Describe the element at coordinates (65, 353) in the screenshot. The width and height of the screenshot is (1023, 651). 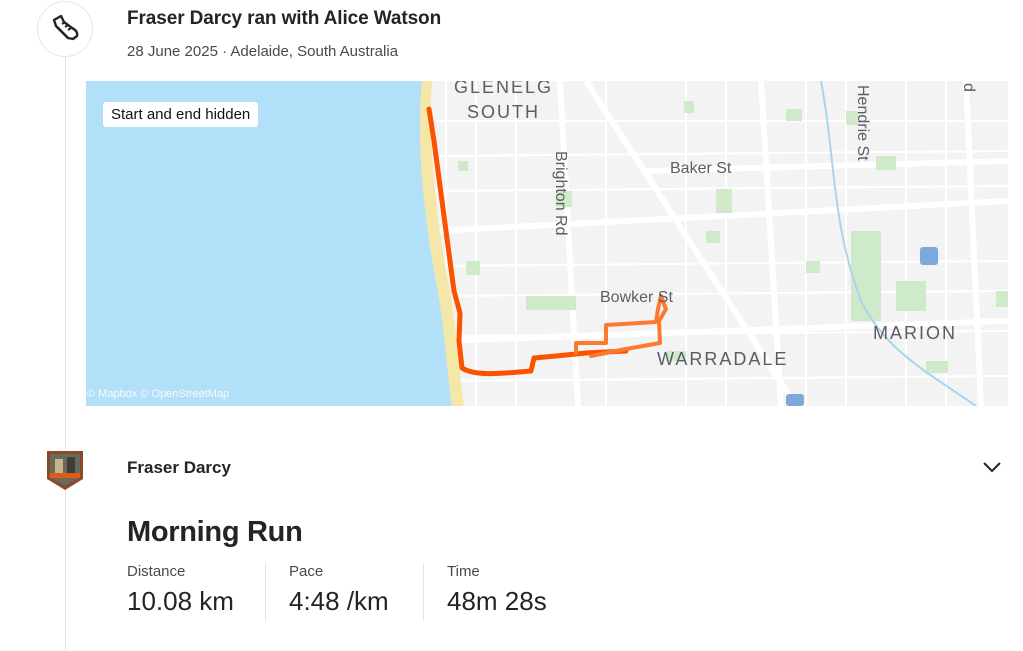
I see `feed-timeline-line` at that location.